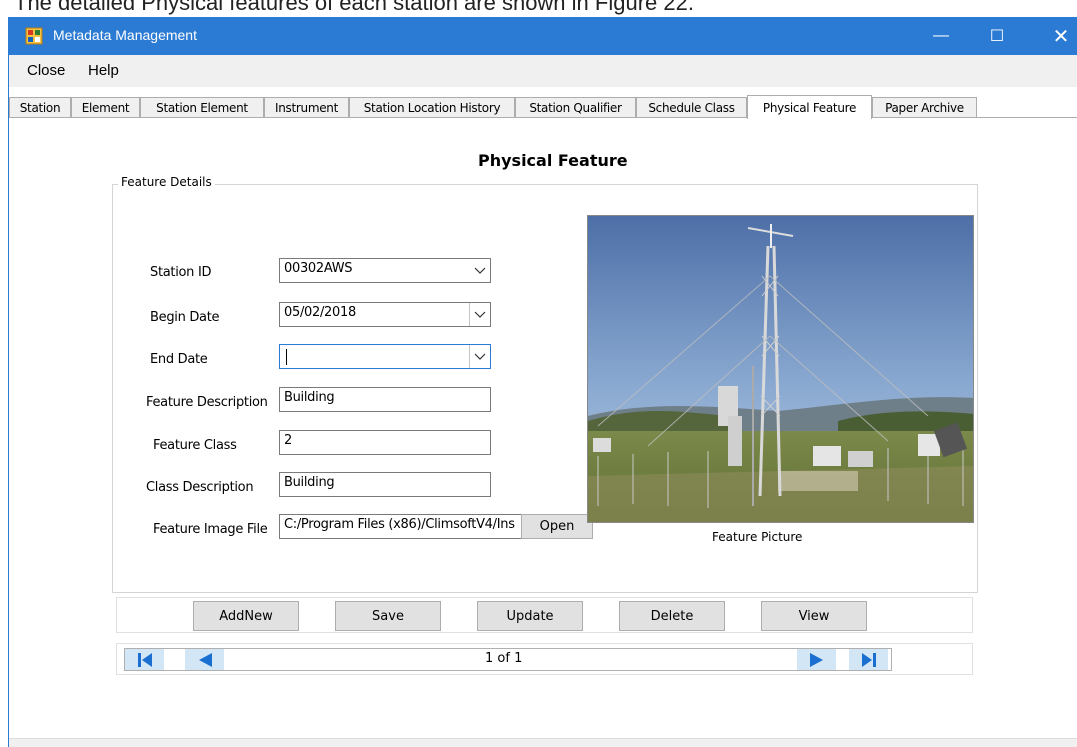 This screenshot has height=747, width=1077. What do you see at coordinates (204, 659) in the screenshot?
I see `previous-record-icon` at bounding box center [204, 659].